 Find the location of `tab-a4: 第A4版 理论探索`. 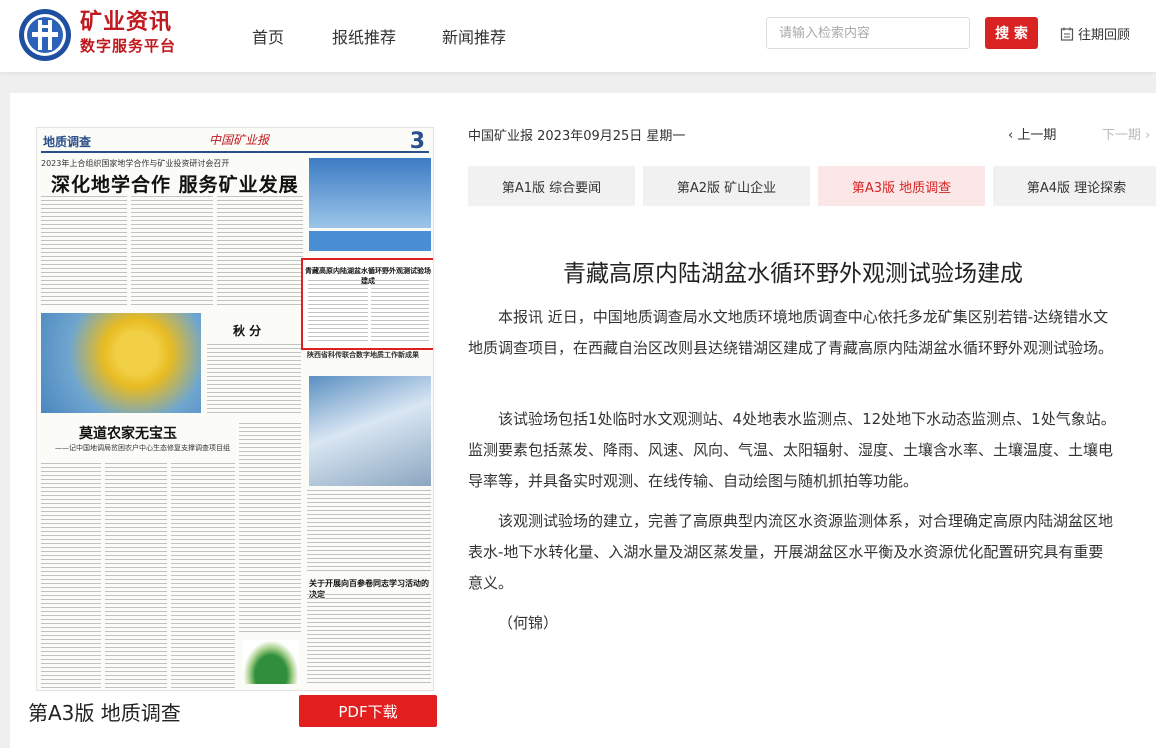

tab-a4: 第A4版 理论探索 is located at coordinates (1074, 186).